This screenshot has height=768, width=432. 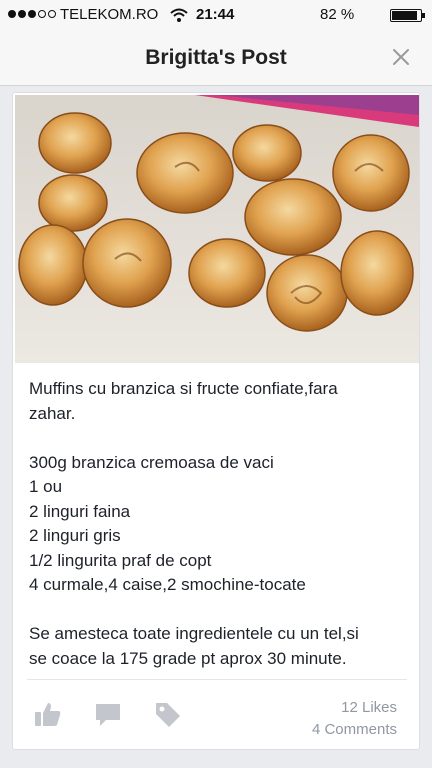 I want to click on clock: 21:44, so click(x=215, y=14).